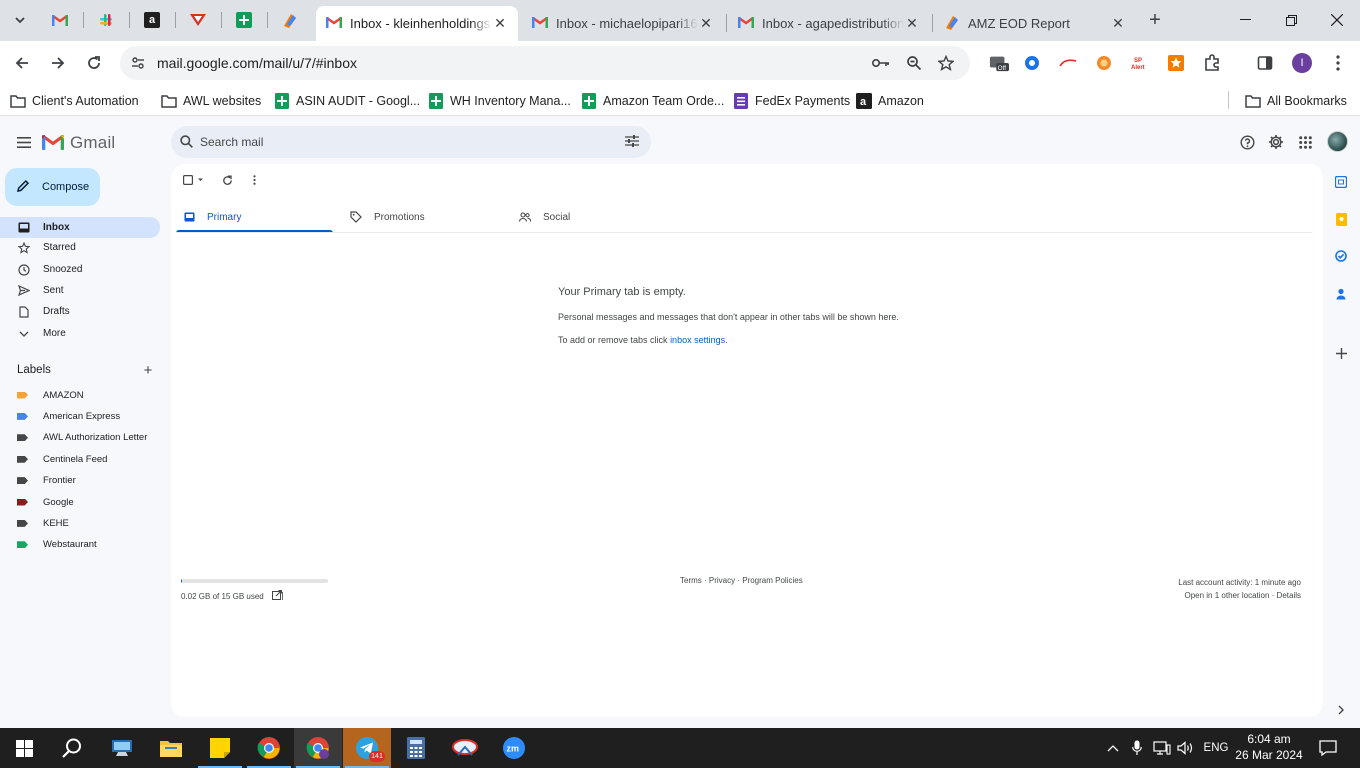 Image resolution: width=1360 pixels, height=768 pixels. What do you see at coordinates (94, 63) in the screenshot?
I see `reload-icon` at bounding box center [94, 63].